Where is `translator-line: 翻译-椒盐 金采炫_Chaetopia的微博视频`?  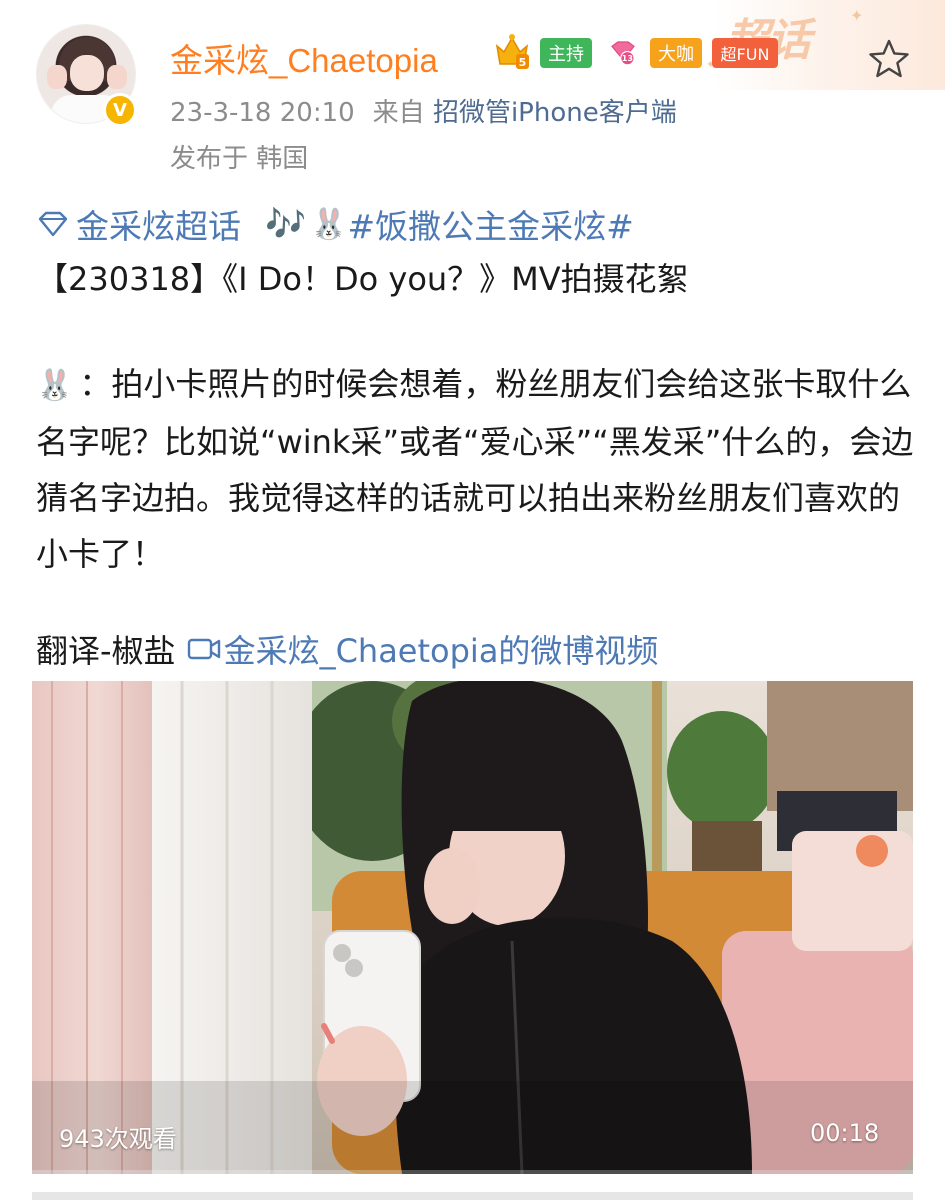
translator-line: 翻译-椒盐 金采炫_Chaetopia的微博视频 is located at coordinates (347, 649).